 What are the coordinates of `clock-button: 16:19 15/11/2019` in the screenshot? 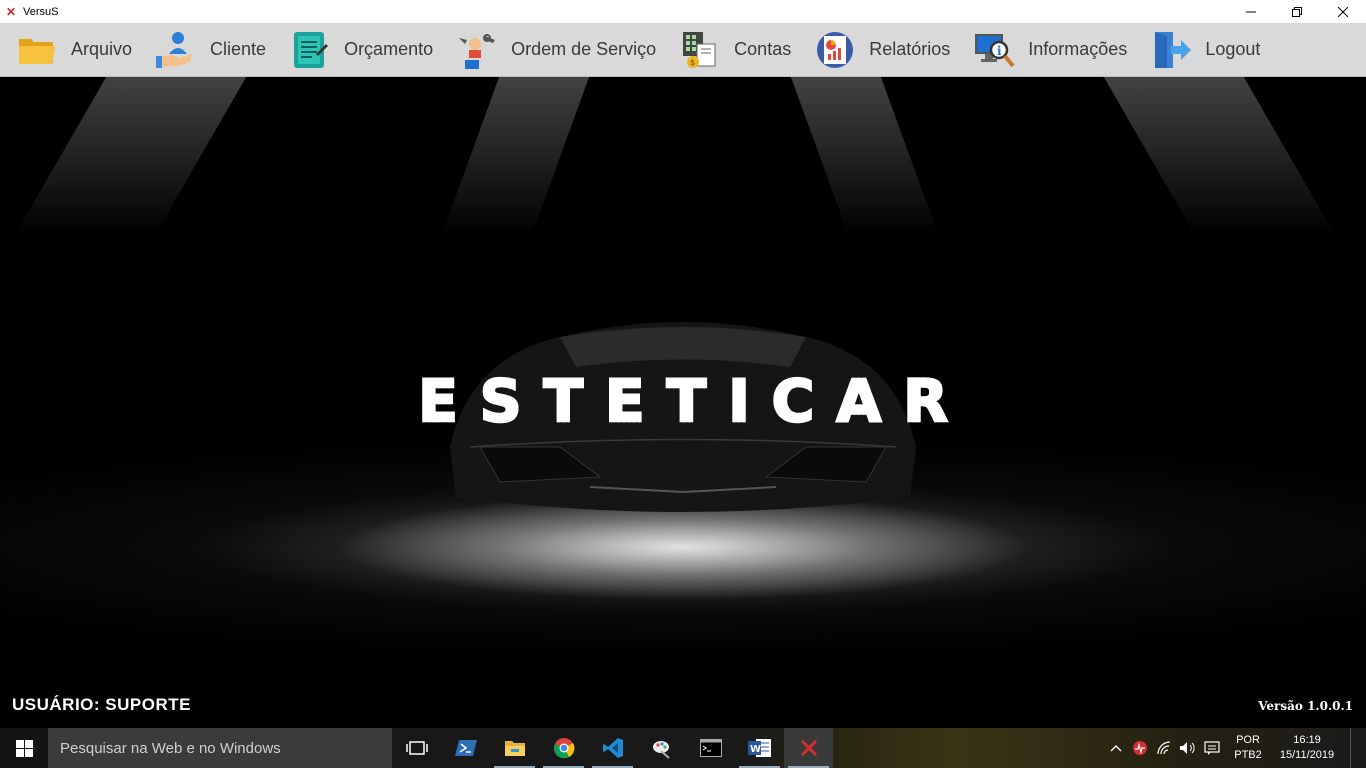 It's located at (1307, 748).